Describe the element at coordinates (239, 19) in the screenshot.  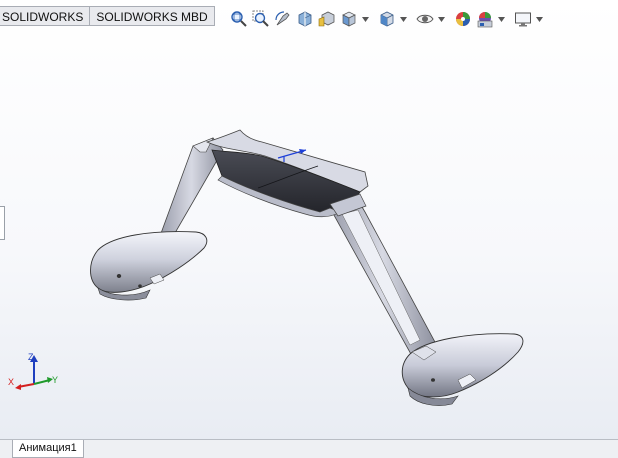
I see `zoom-to-fit-icon` at that location.